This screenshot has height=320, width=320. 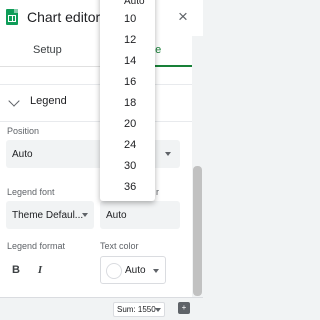 I want to click on sum-dropdown: Sum: 1550, so click(x=139, y=309).